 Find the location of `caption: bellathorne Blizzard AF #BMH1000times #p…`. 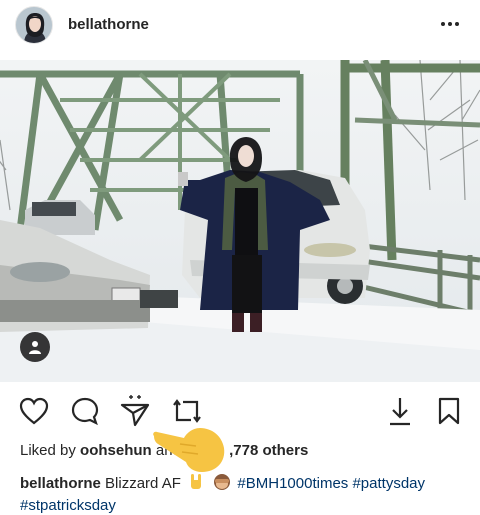

caption: bellathorne Blizzard AF #BMH1000times #p… is located at coordinates (245, 494).